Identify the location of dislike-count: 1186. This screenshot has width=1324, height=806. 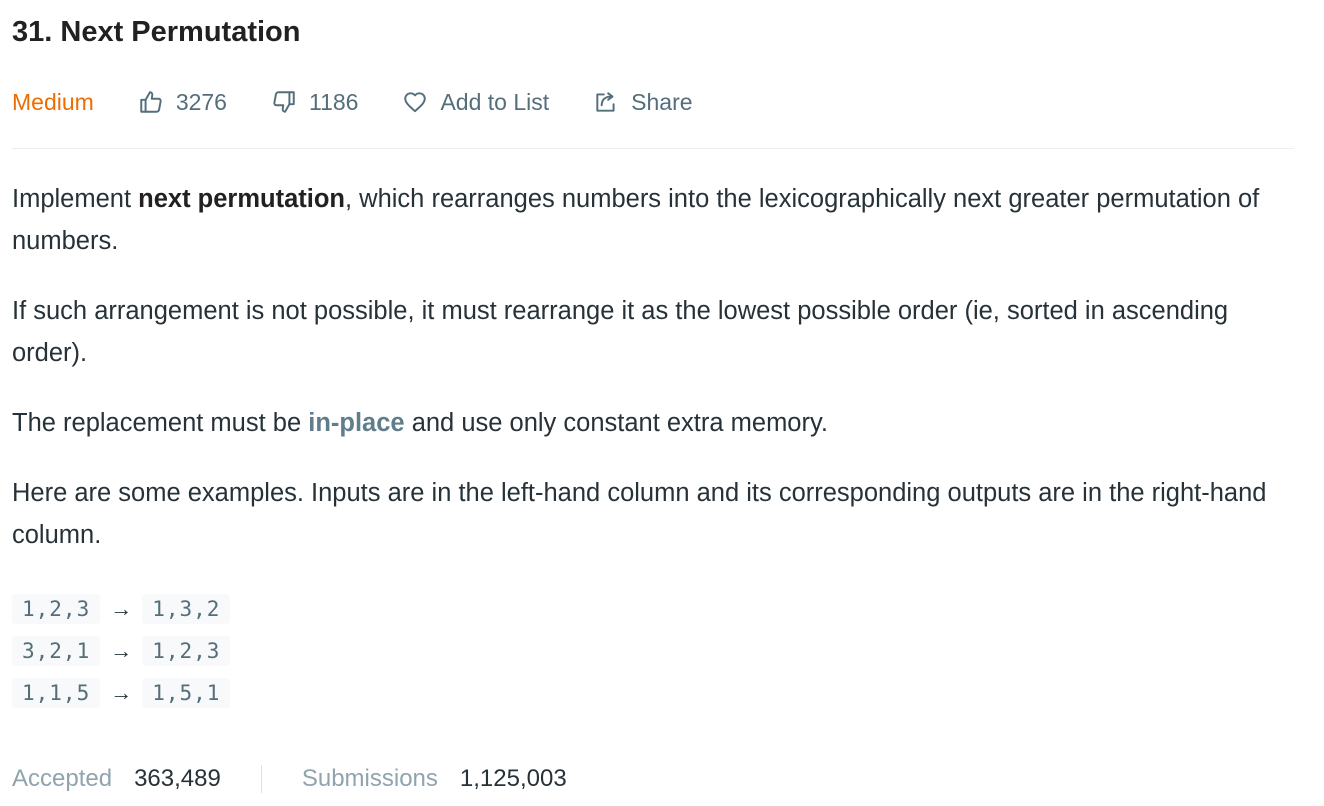
(333, 101).